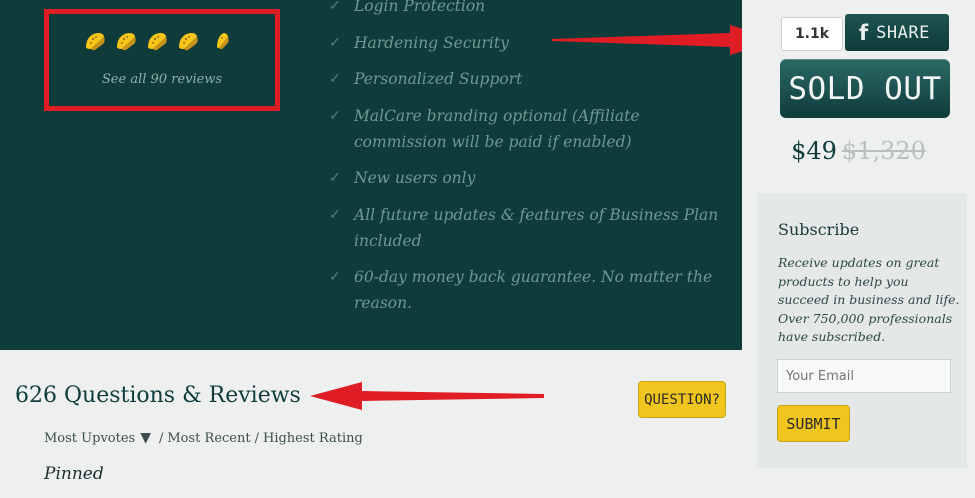 Image resolution: width=975 pixels, height=498 pixels. I want to click on subscribe-title: Subscribe, so click(819, 229).